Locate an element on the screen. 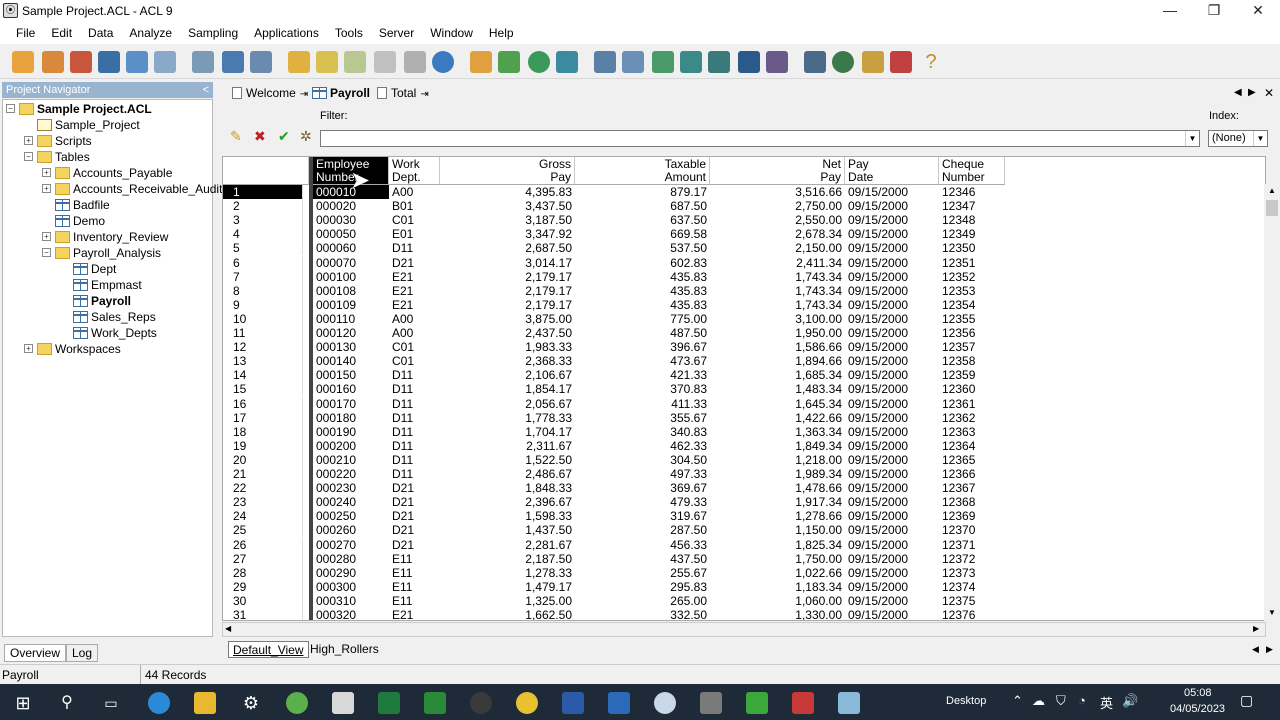  cell-gross-pay: 3,875.00 is located at coordinates (507, 319).